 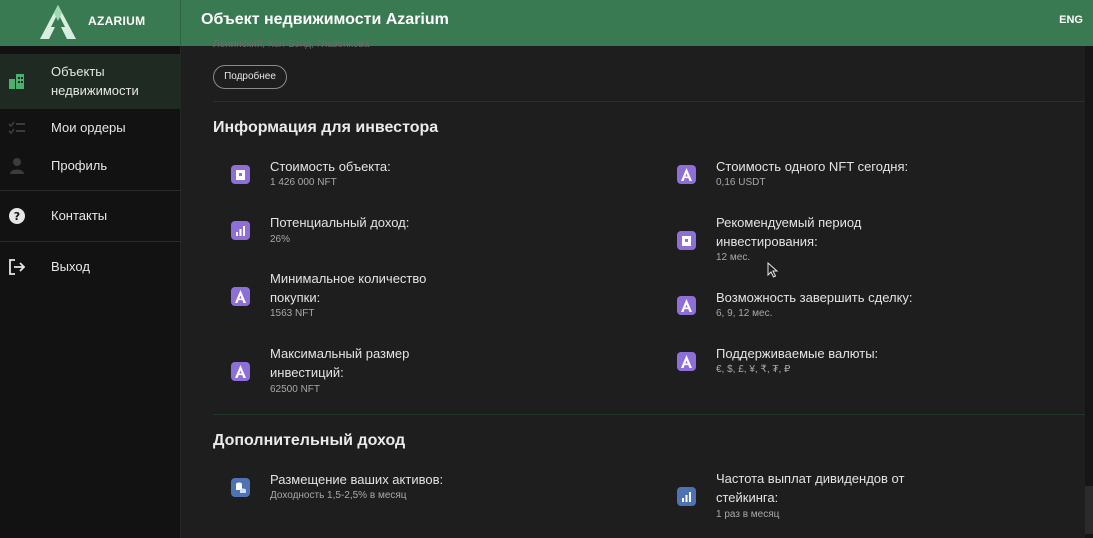 I want to click on info-title: Потенциальный доход:, so click(x=340, y=222).